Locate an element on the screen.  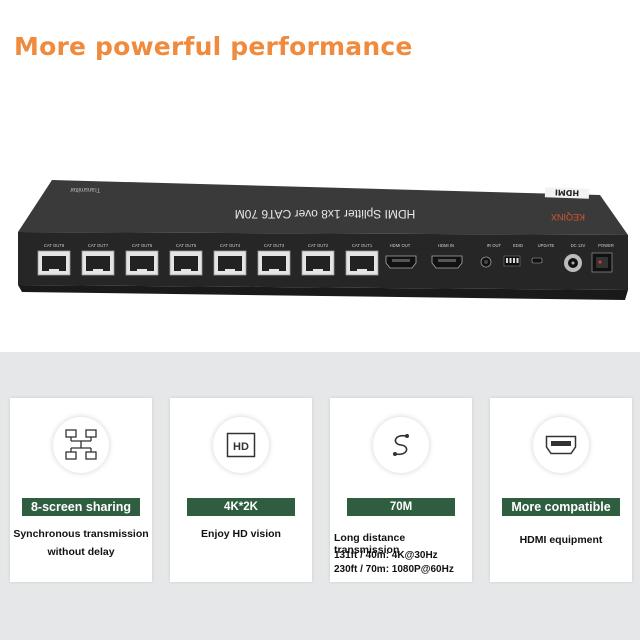
feature-label: 4K*2K is located at coordinates (241, 507).